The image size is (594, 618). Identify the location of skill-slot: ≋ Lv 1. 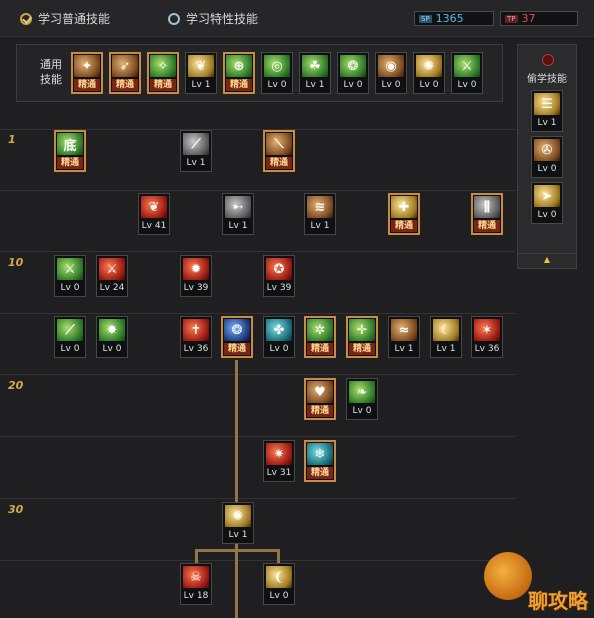
(320, 214).